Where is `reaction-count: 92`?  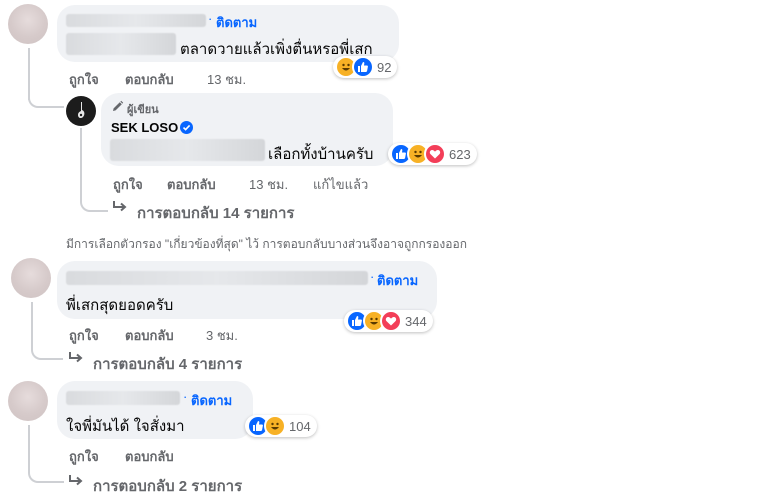
reaction-count: 92 is located at coordinates (384, 67).